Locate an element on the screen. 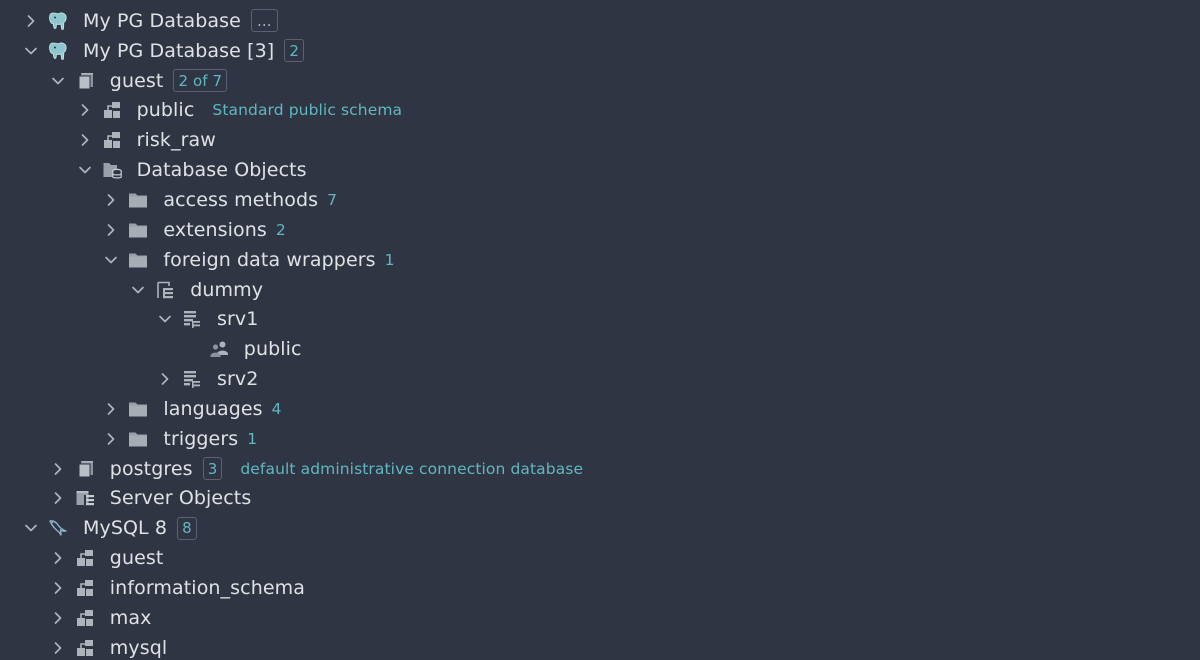 This screenshot has height=660, width=1200. server-icon is located at coordinates (192, 319).